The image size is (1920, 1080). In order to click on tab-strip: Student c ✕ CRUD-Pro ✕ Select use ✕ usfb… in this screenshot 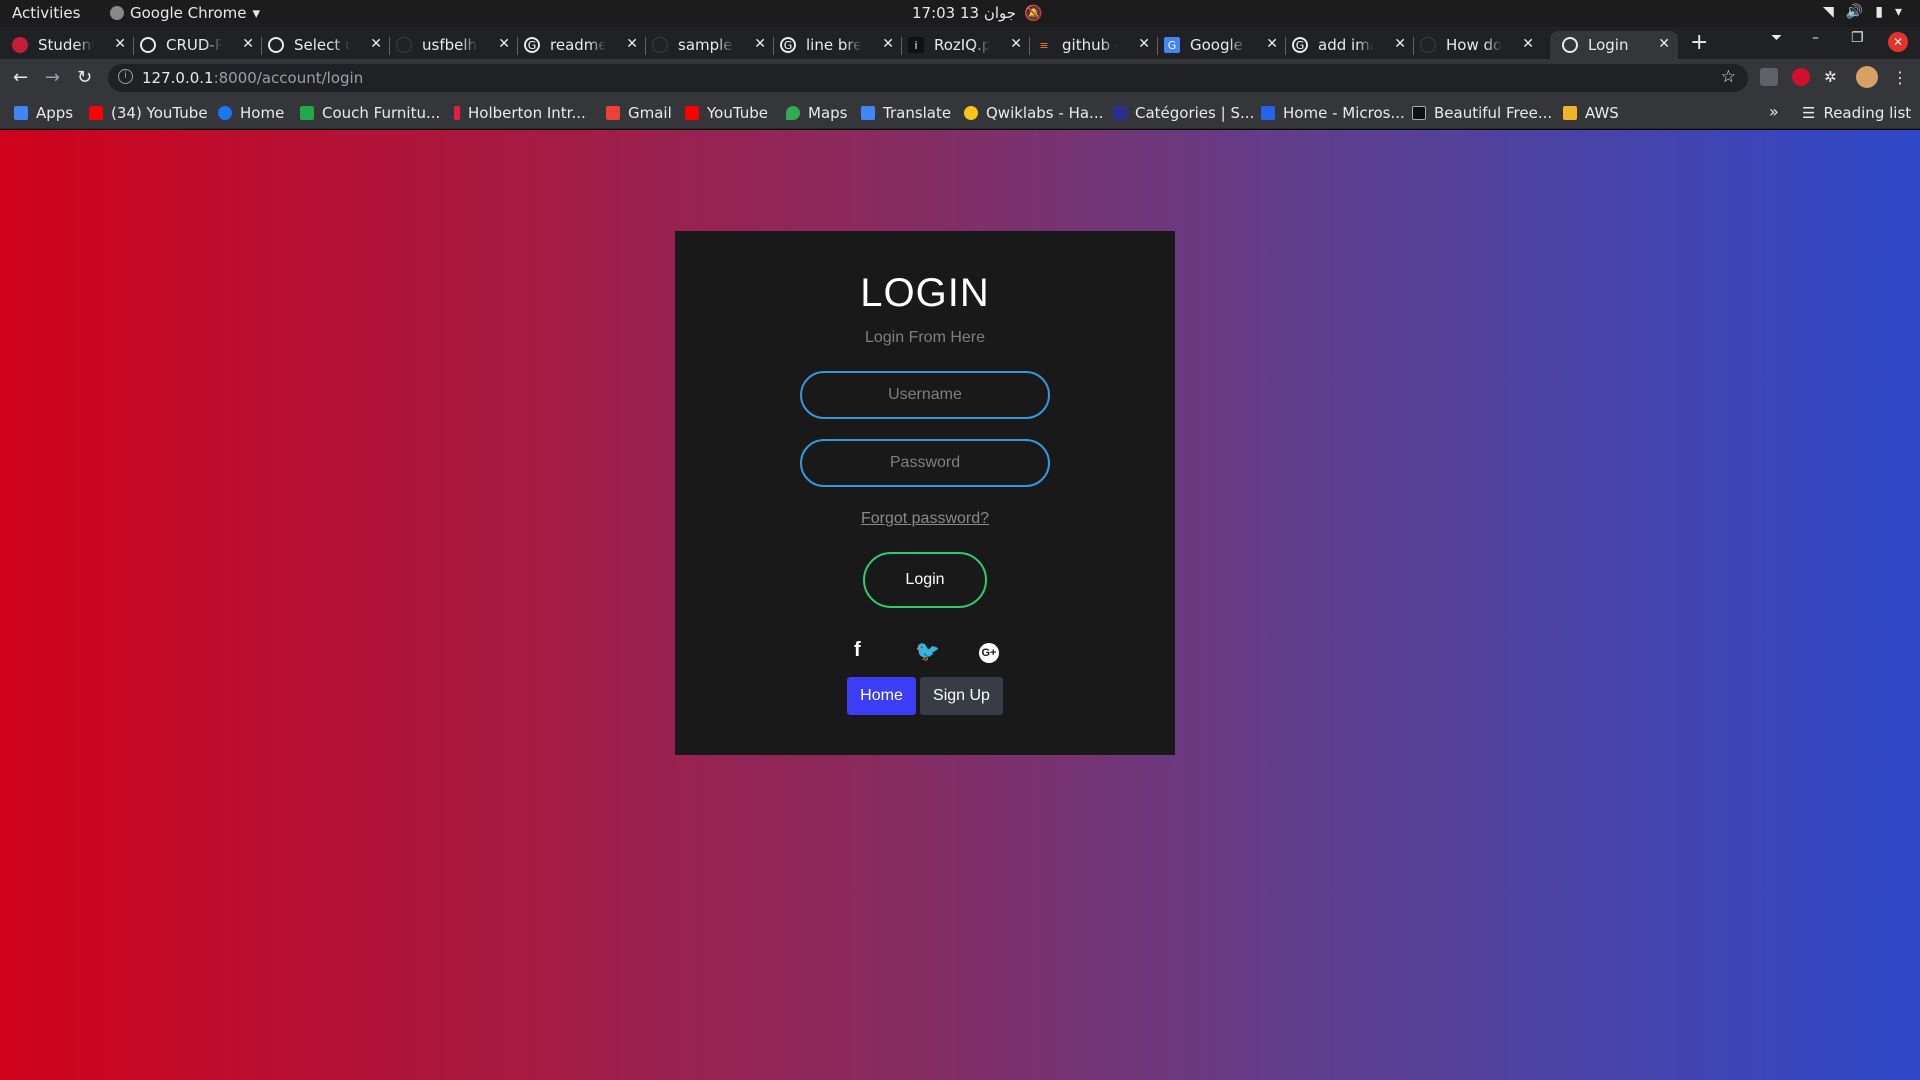, I will do `click(960, 43)`.